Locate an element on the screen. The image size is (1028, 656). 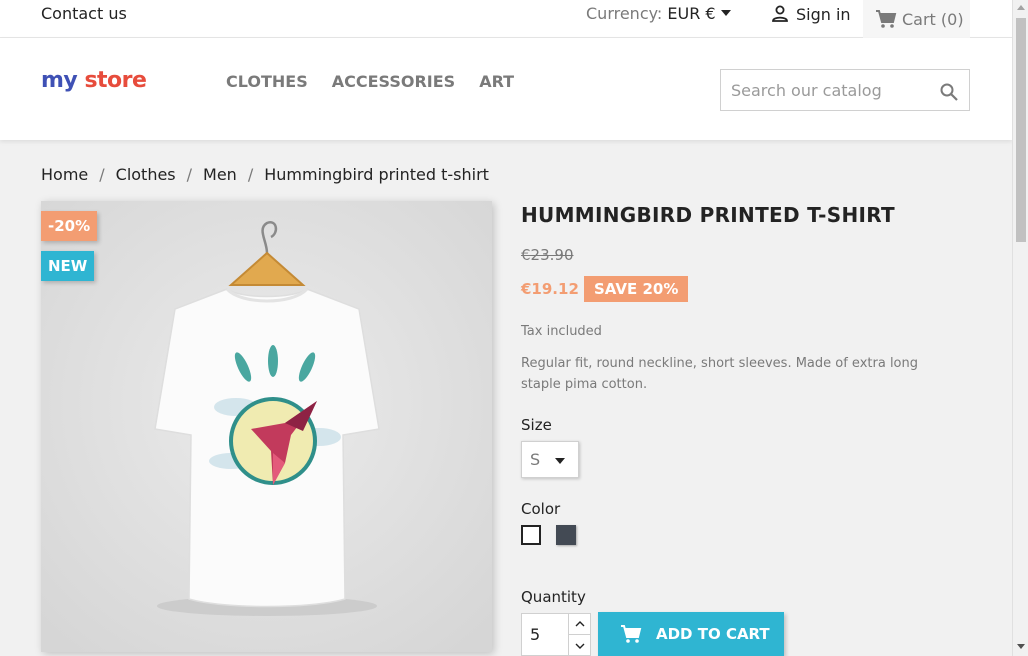
menu-item-clothes: CLOTHES is located at coordinates (267, 81).